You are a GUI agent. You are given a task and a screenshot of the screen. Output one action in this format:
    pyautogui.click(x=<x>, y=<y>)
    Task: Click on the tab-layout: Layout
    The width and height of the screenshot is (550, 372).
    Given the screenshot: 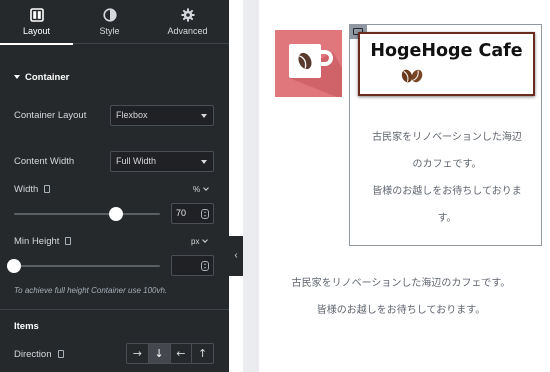 What is the action you would take?
    pyautogui.click(x=36, y=22)
    